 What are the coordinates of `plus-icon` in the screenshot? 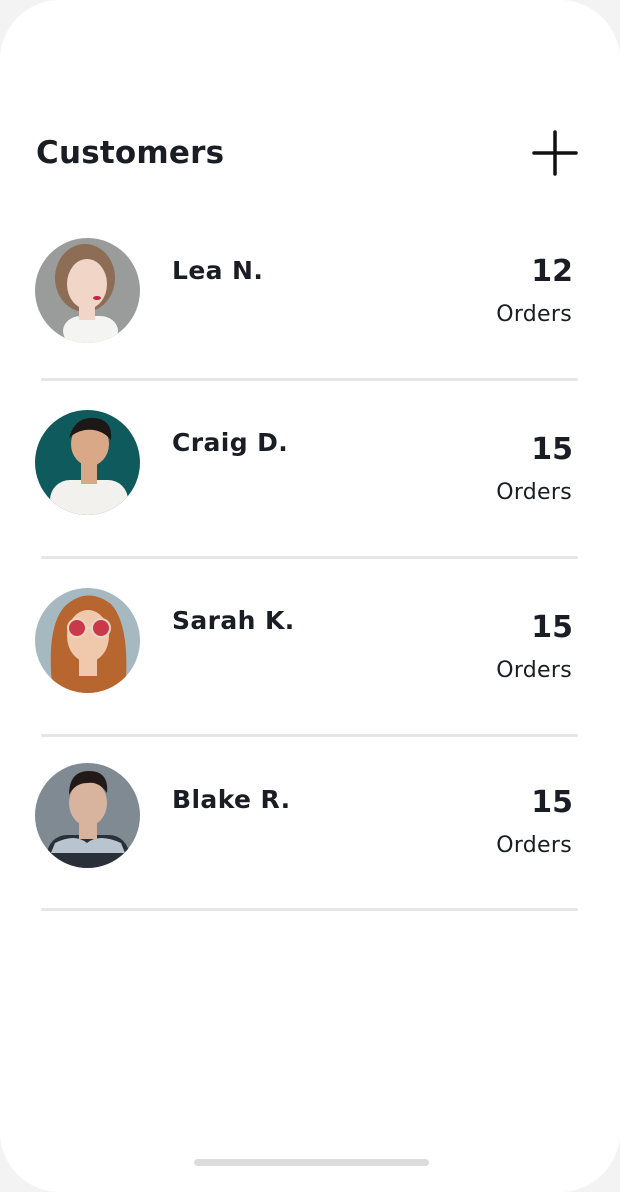 It's located at (555, 153).